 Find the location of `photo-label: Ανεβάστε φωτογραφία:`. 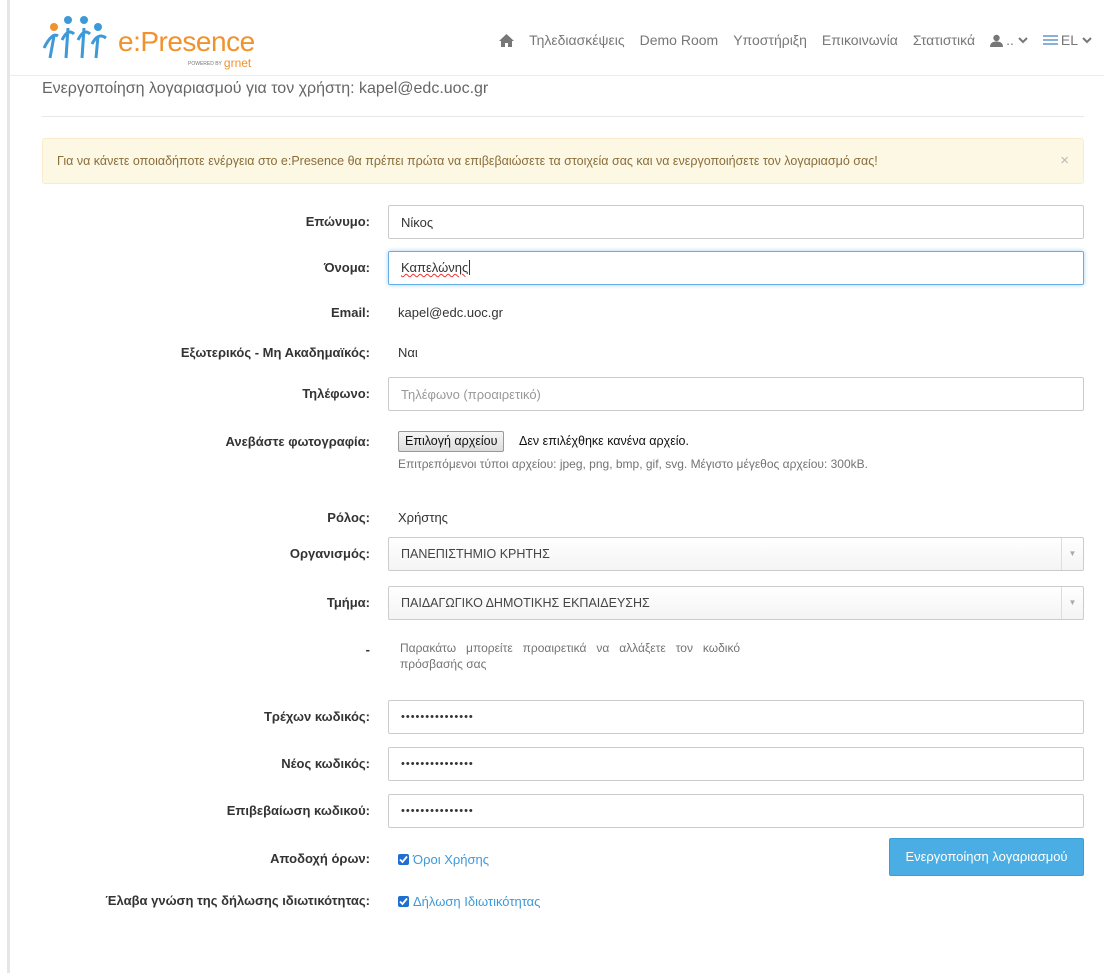

photo-label: Ανεβάστε φωτογραφία: is located at coordinates (297, 441).